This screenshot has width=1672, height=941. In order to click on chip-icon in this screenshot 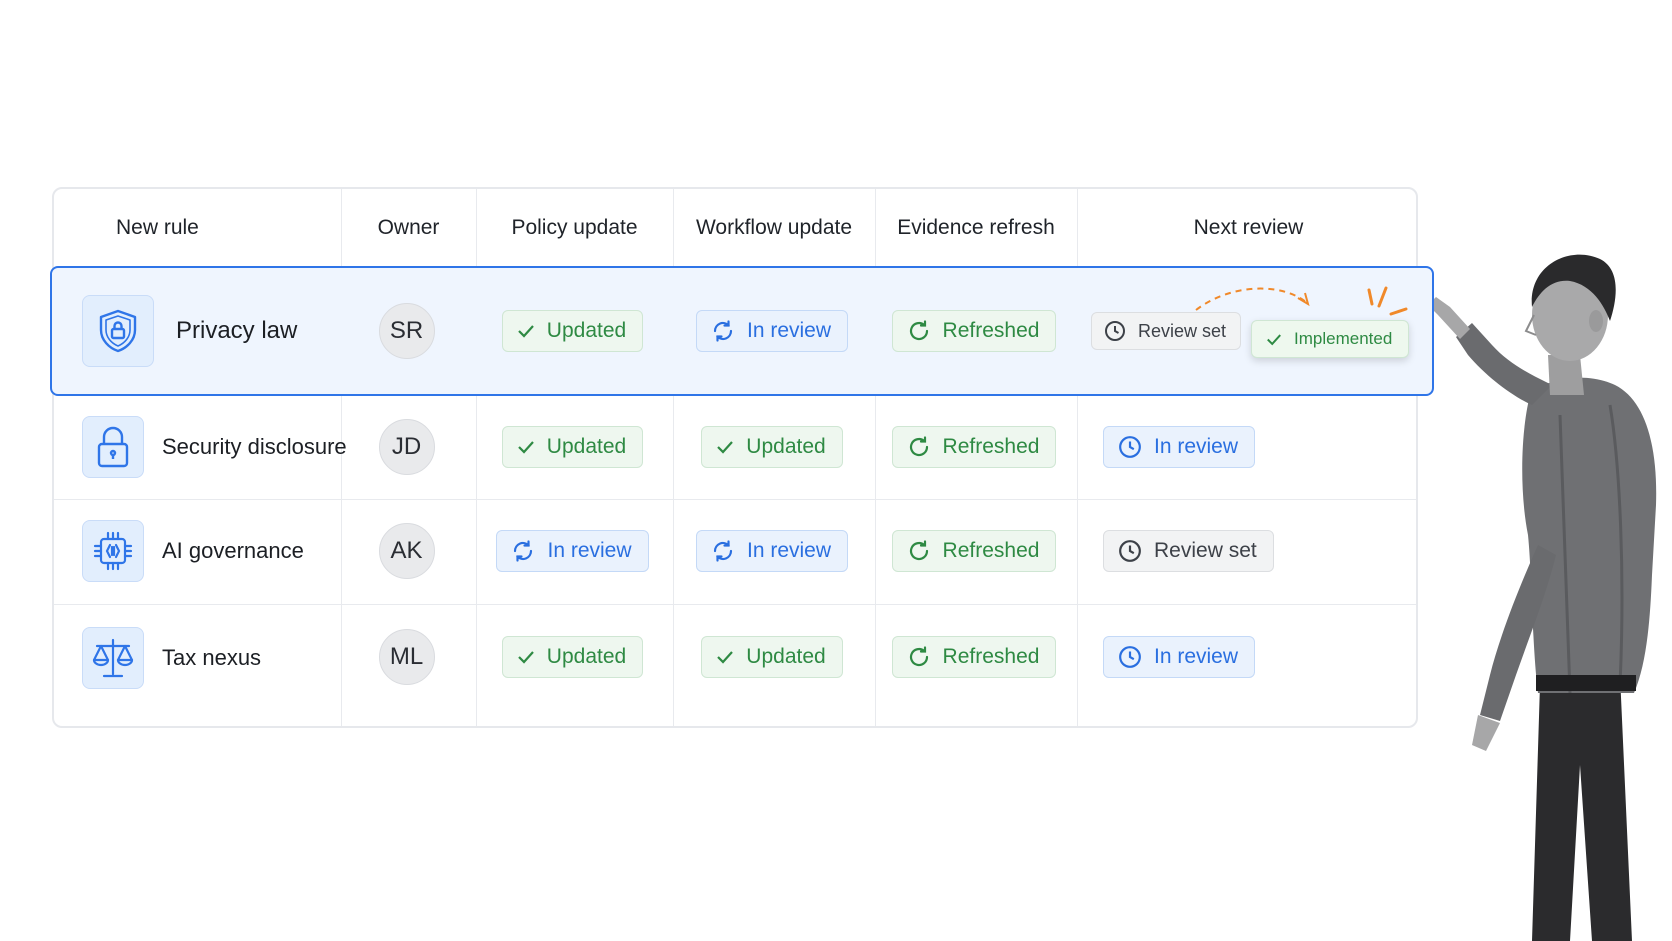, I will do `click(113, 550)`.